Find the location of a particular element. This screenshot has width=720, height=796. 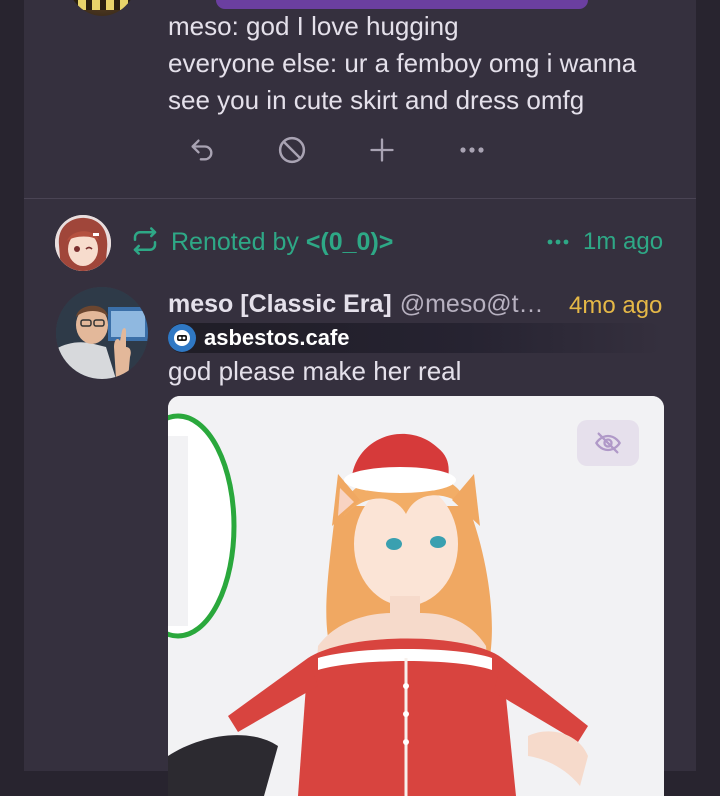

reply-icon is located at coordinates (202, 150).